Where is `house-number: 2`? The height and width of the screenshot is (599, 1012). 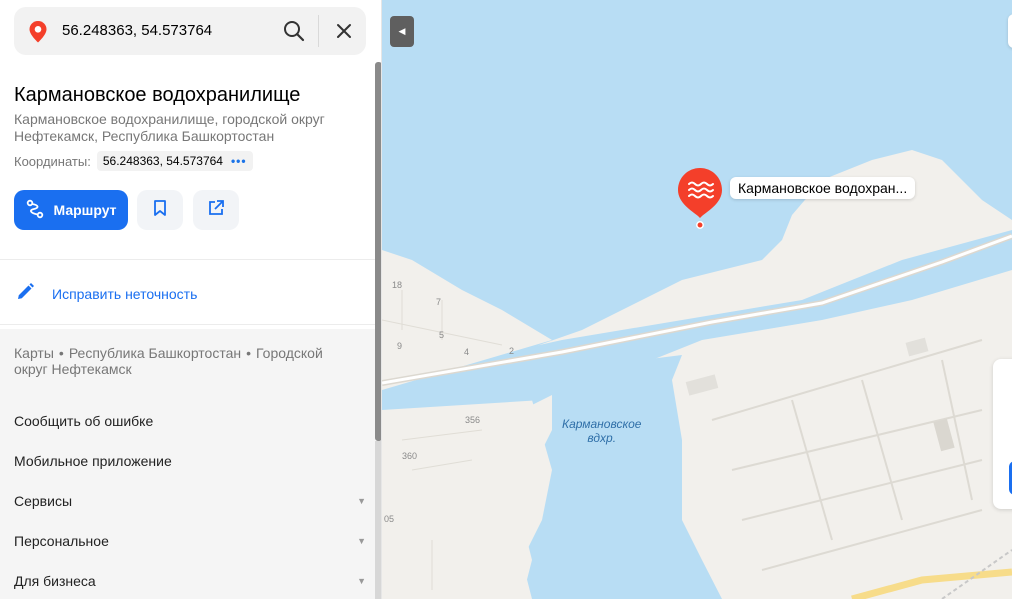 house-number: 2 is located at coordinates (512, 351).